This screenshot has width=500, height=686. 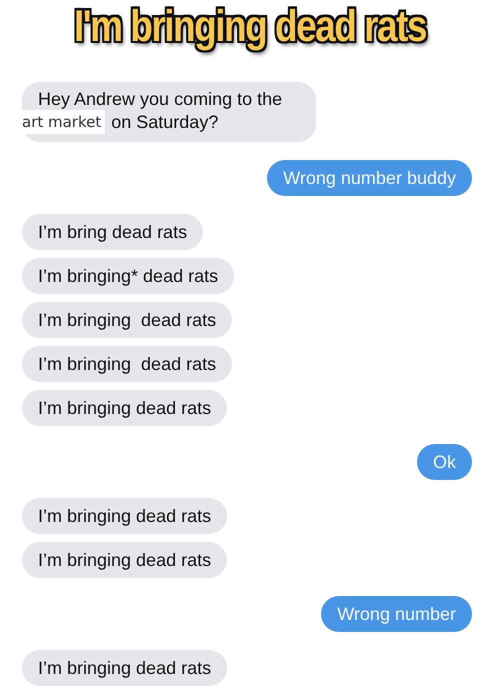 What do you see at coordinates (444, 462) in the screenshot?
I see `message-bubble: Ok` at bounding box center [444, 462].